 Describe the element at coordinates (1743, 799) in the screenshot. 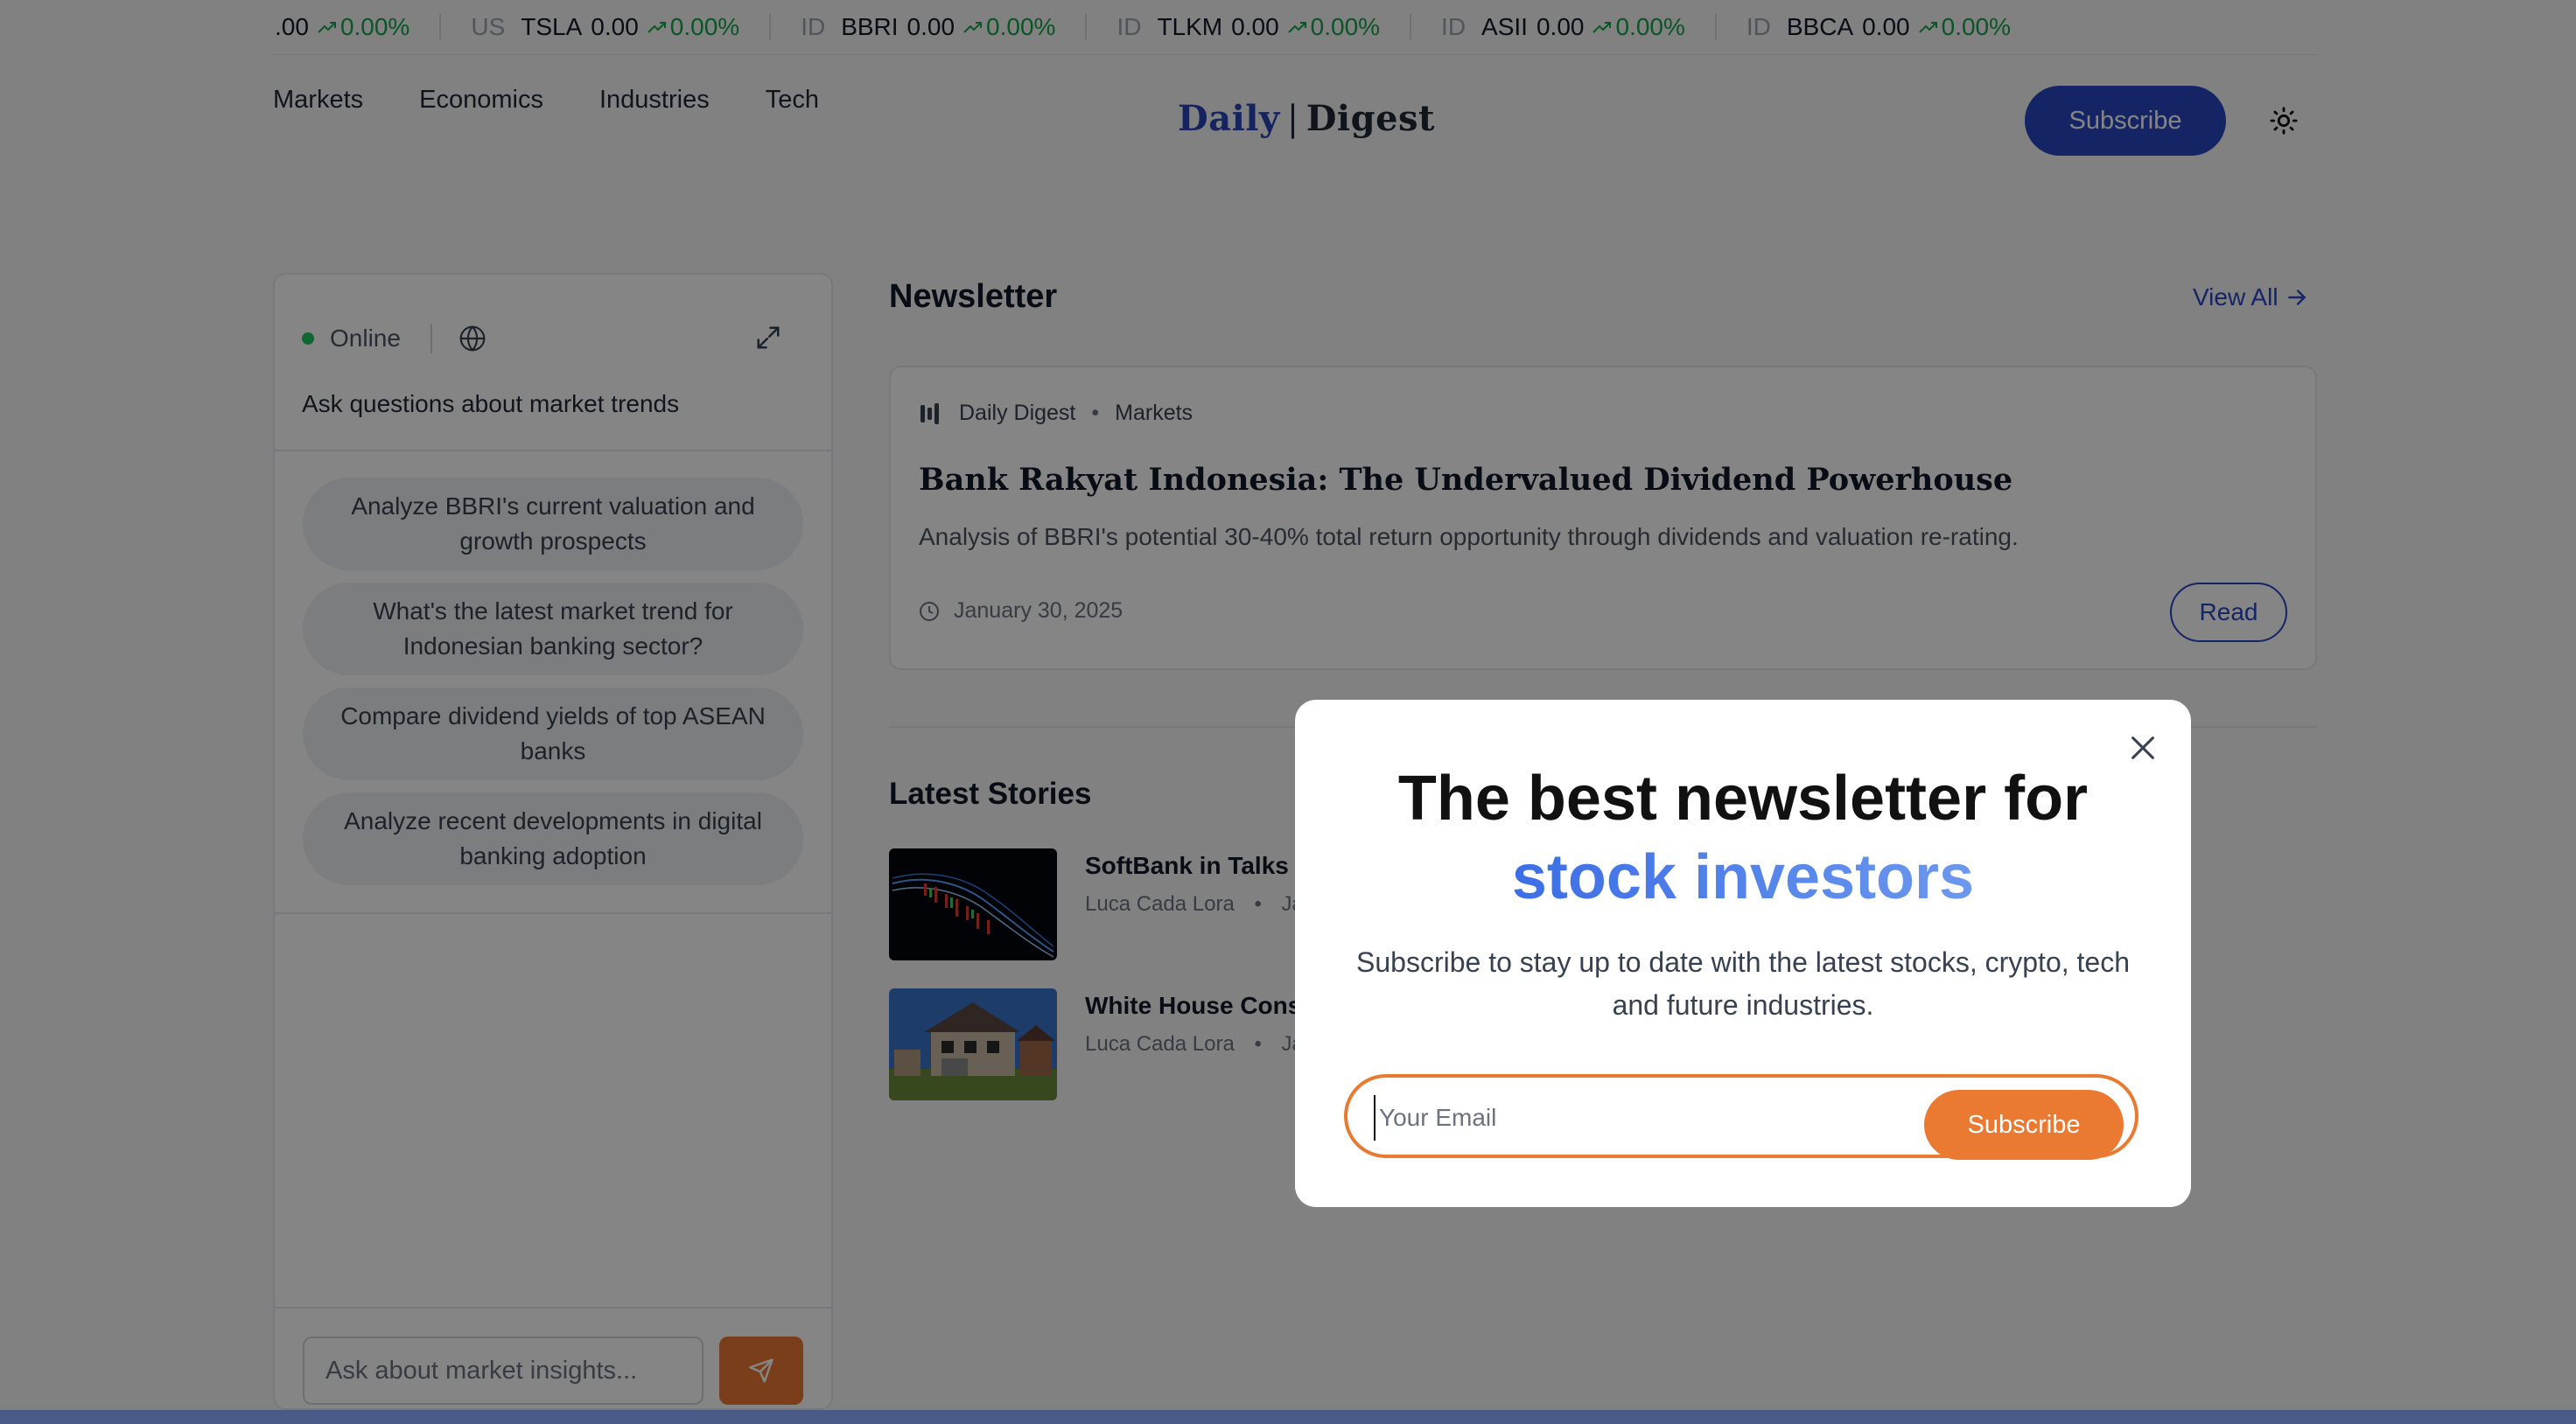

I see `modal-heading: The best newsletter for` at that location.